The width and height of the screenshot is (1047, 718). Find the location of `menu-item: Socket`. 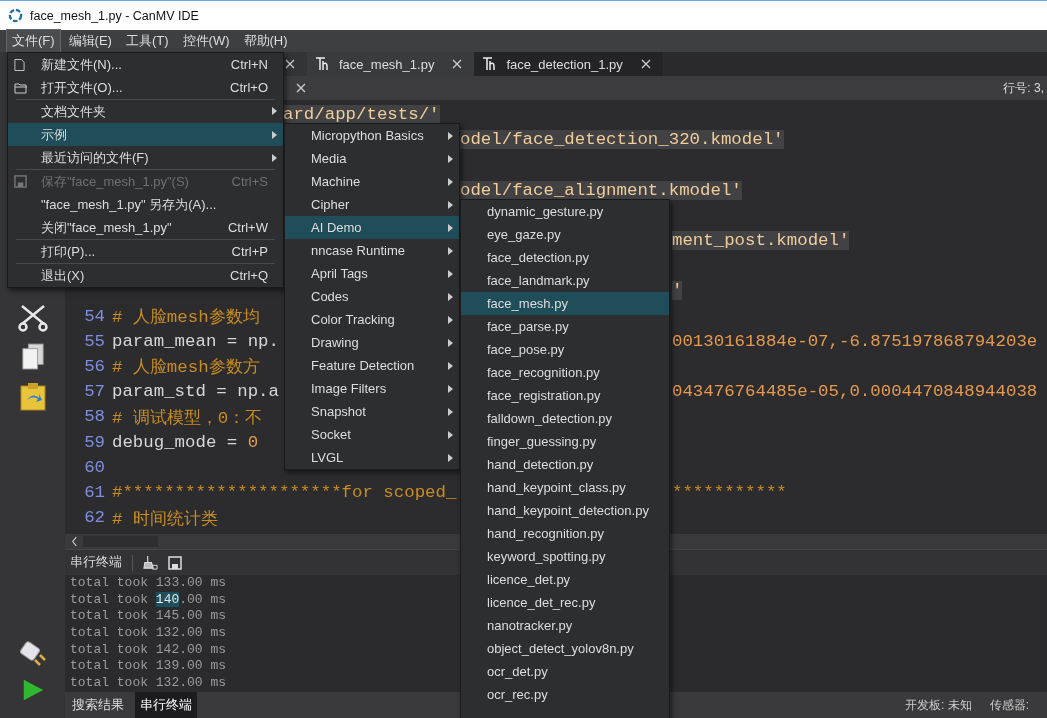

menu-item: Socket is located at coordinates (372, 434).